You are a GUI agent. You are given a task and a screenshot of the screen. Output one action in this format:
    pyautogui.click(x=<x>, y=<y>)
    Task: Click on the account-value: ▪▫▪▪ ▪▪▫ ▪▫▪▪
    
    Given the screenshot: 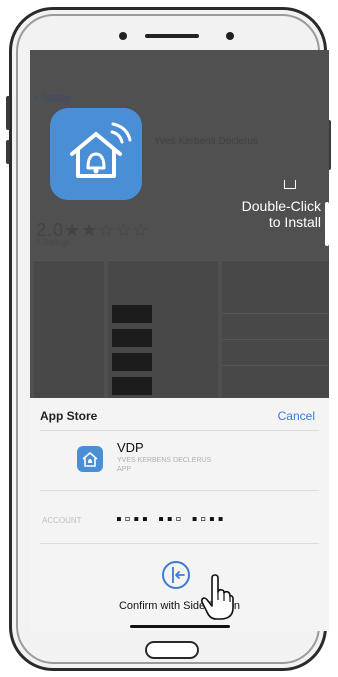 What is the action you would take?
    pyautogui.click(x=171, y=519)
    